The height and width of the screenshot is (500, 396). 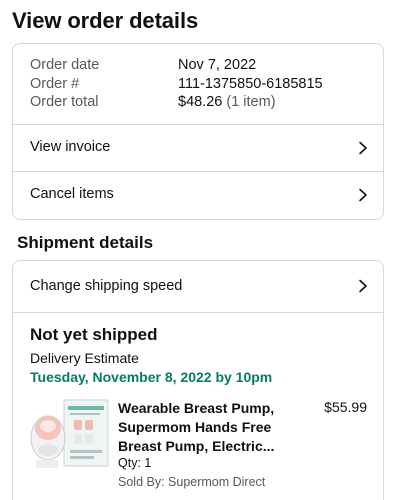 I want to click on delivery-estimate-label: Delivery Estimate, so click(x=84, y=358).